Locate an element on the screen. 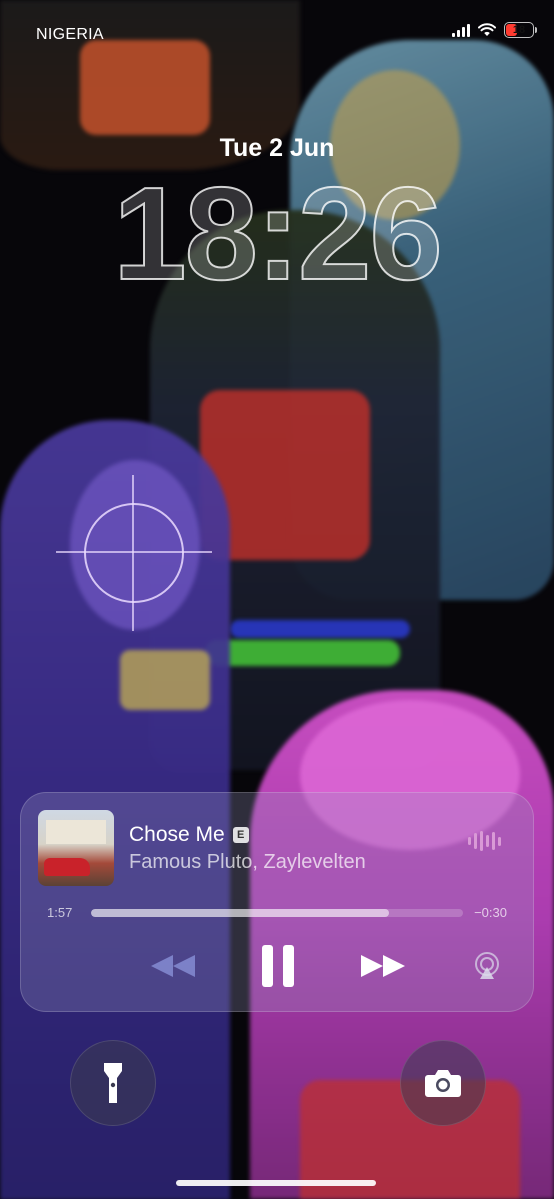 This screenshot has width=554, height=1199. rewind-button is located at coordinates (173, 966).